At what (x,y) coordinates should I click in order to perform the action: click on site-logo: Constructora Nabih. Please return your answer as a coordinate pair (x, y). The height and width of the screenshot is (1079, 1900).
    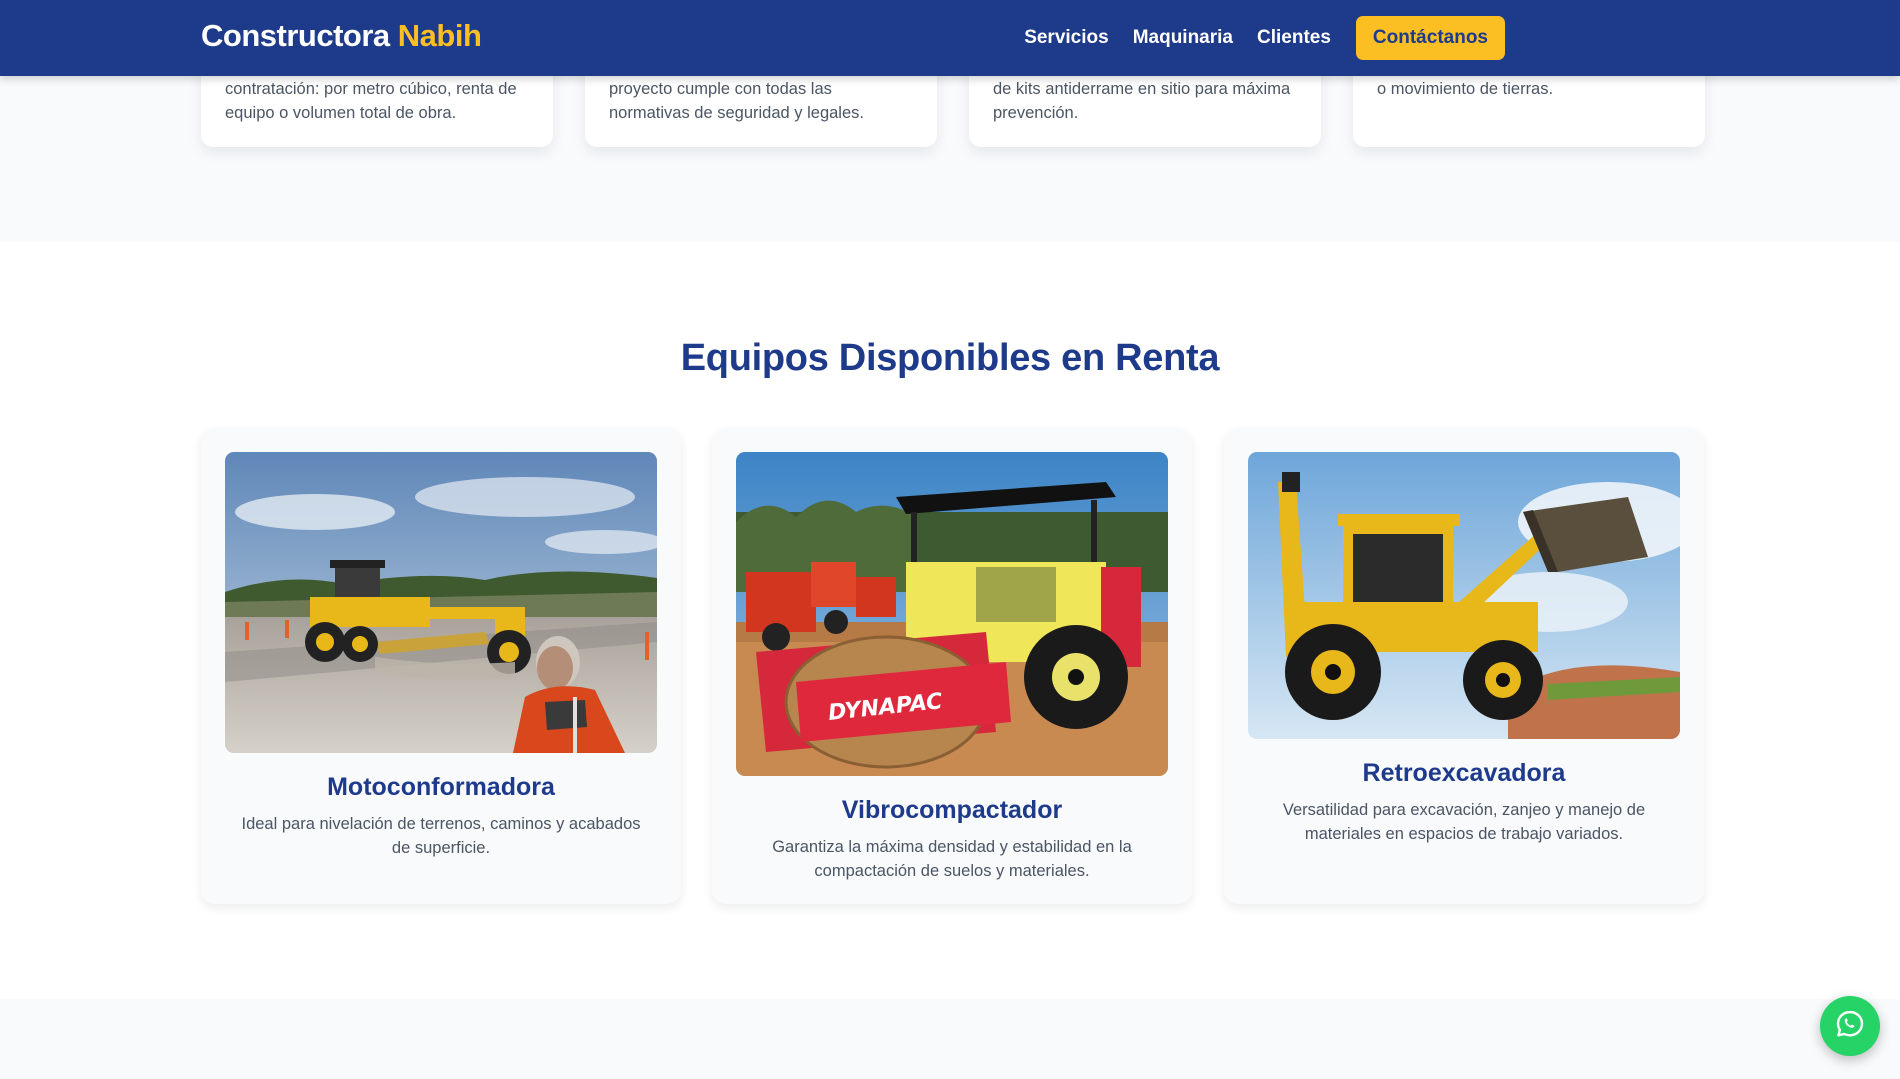
    Looking at the image, I should click on (341, 36).